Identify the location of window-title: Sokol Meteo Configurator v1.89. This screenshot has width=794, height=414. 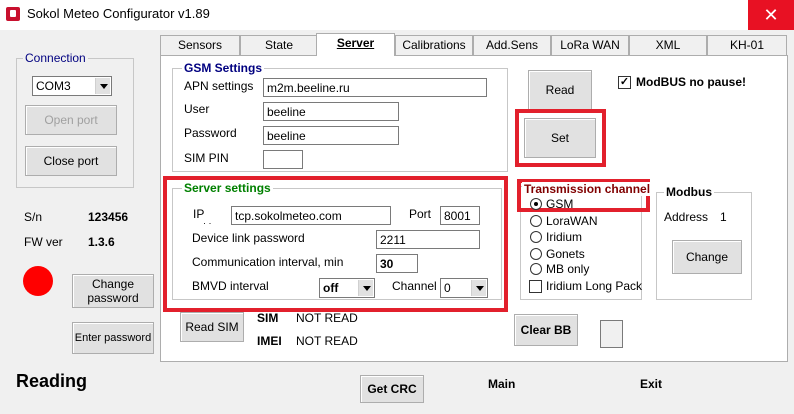
(118, 13).